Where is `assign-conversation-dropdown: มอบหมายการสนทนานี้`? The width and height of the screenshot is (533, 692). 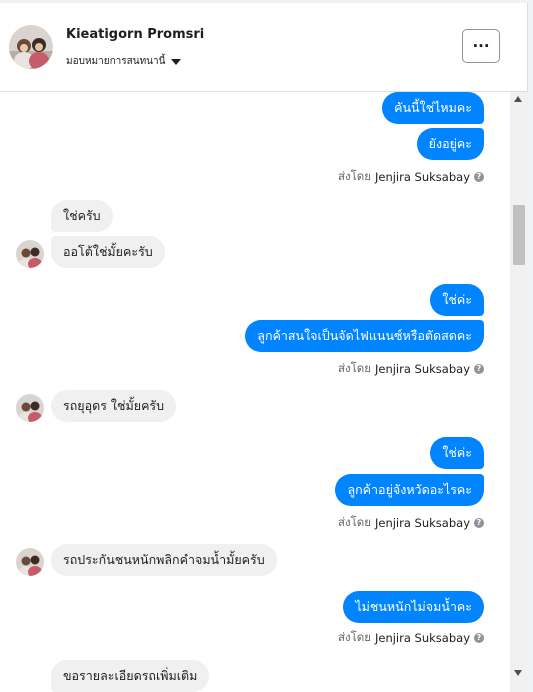
assign-conversation-dropdown: มอบหมายการสนทนานี้ is located at coordinates (124, 61).